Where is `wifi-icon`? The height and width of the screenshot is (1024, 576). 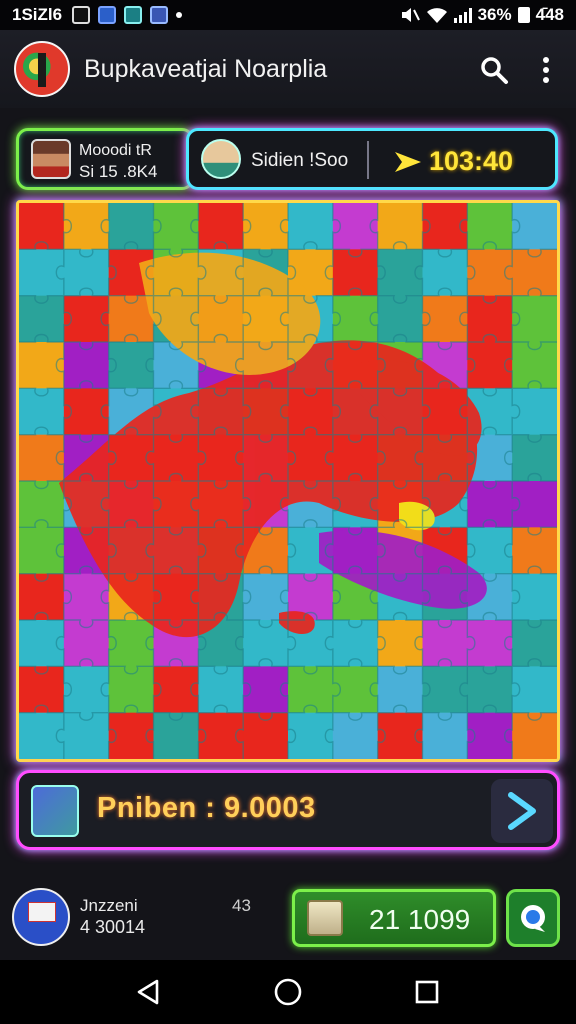 wifi-icon is located at coordinates (436, 15).